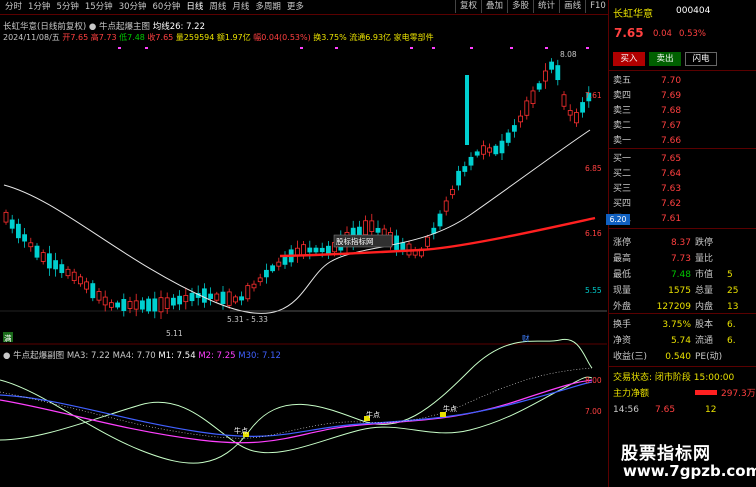  I want to click on tick-vol: 12, so click(711, 410).